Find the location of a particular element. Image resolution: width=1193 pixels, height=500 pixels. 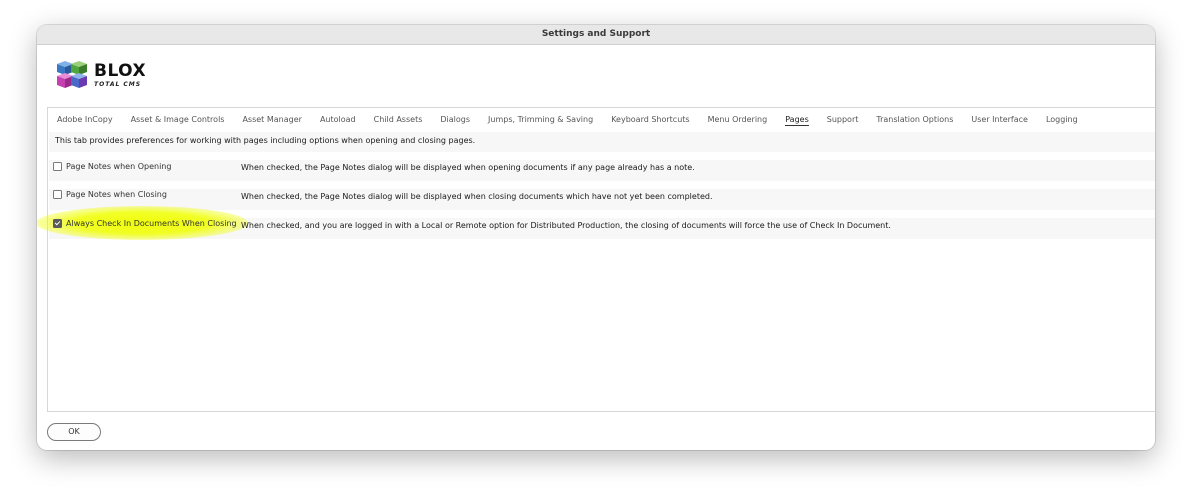

option-label: Always Check In Documents When Closing is located at coordinates (151, 223).